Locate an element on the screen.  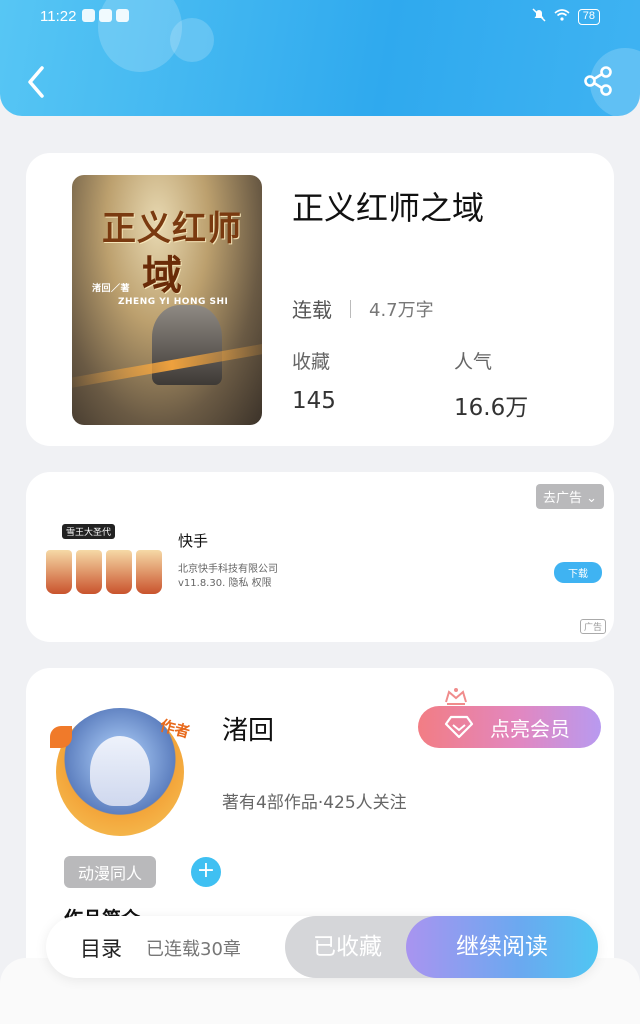
popularity-stat: 人气 16.6万 is located at coordinates (491, 384).